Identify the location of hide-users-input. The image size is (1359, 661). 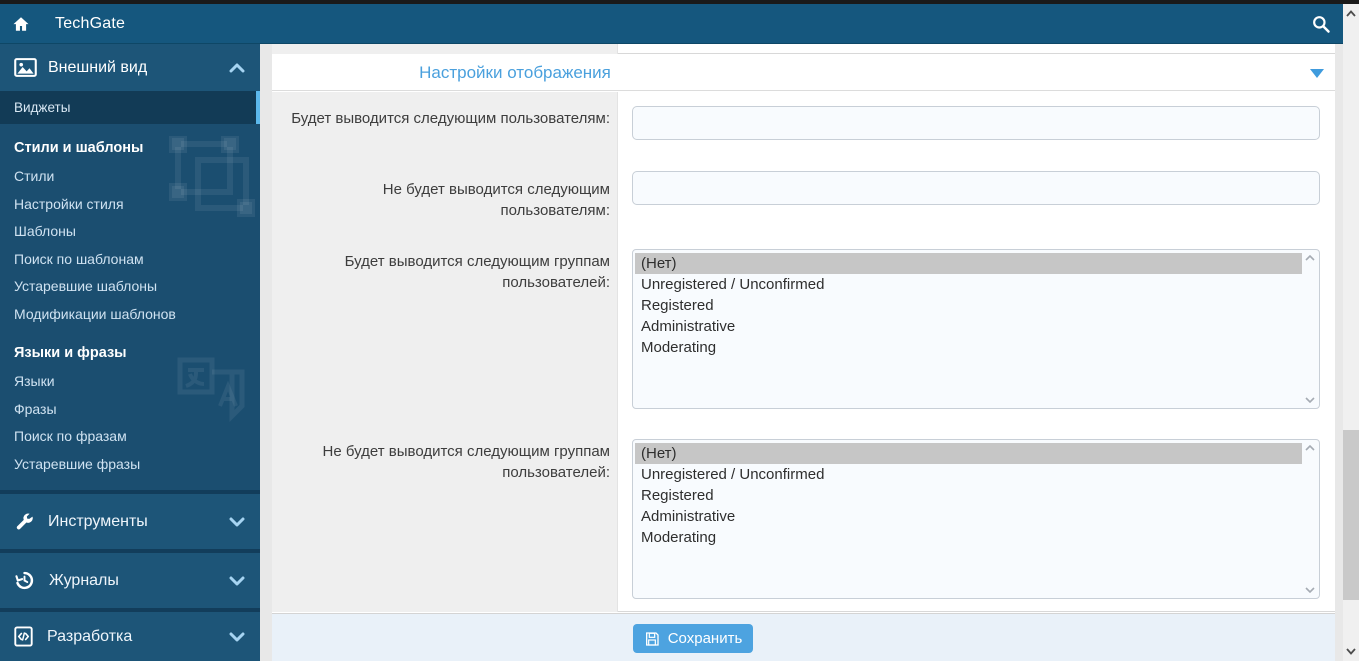
(976, 188).